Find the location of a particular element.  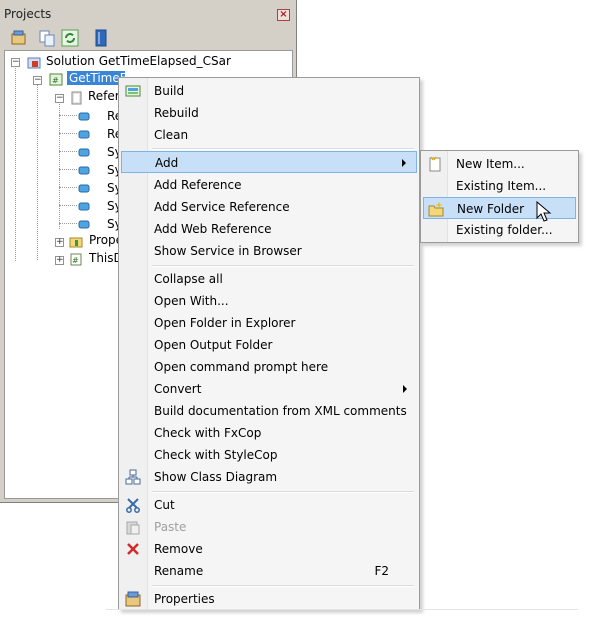

pad-title: Projects is located at coordinates (28, 14).